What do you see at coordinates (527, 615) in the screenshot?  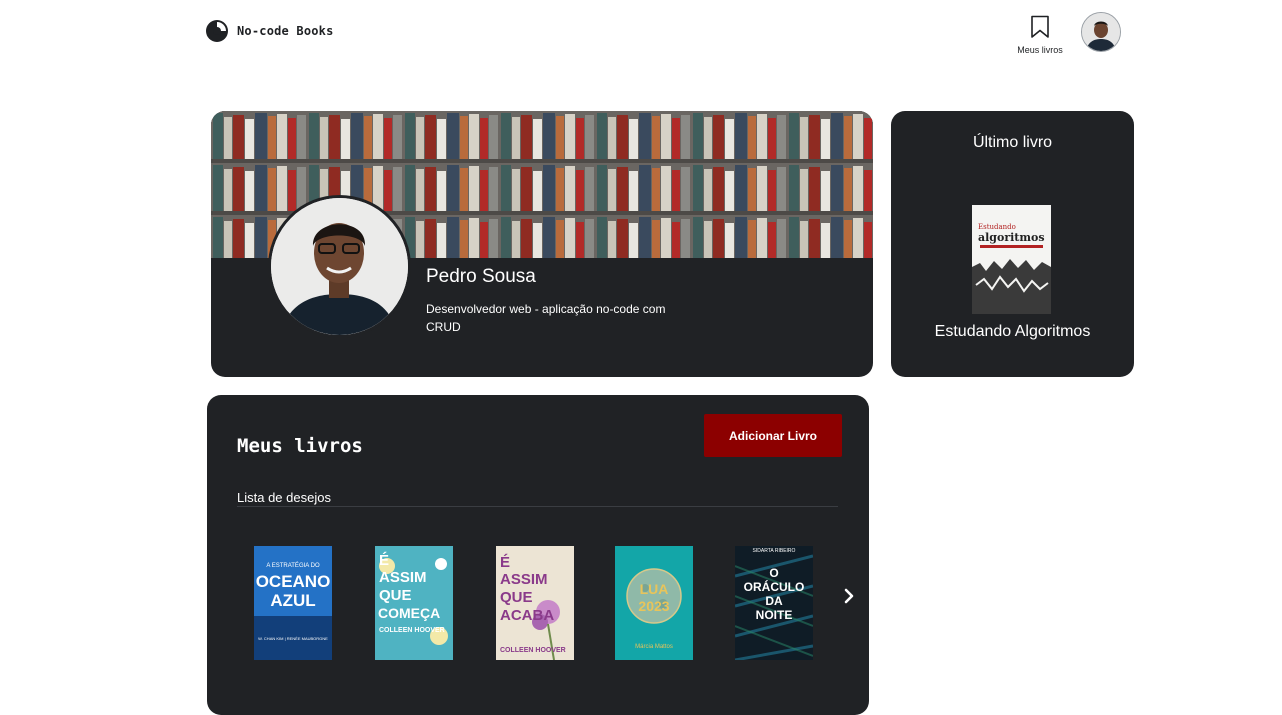 I see `cover-3-line-4: ACABA` at bounding box center [527, 615].